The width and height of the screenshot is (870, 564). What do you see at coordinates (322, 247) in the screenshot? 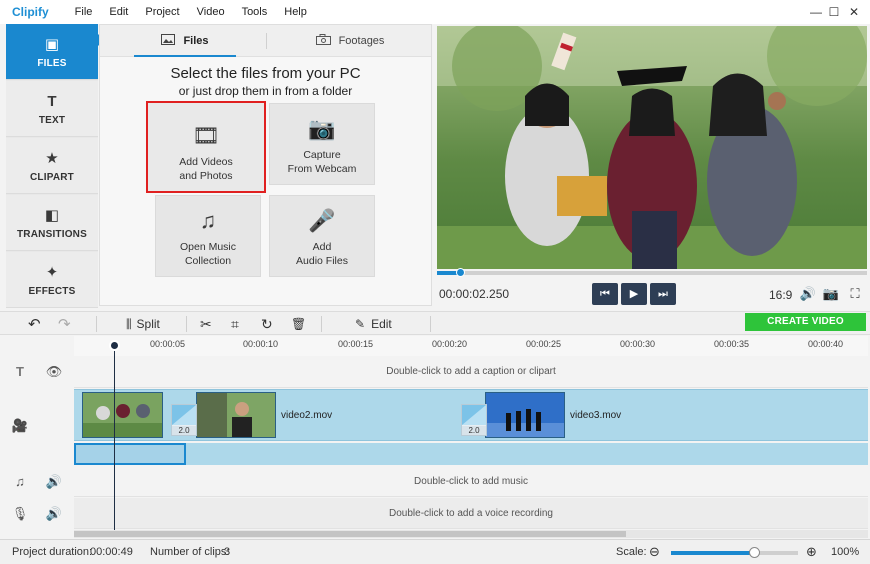
I see `add-audio-label-1: Add` at bounding box center [322, 247].